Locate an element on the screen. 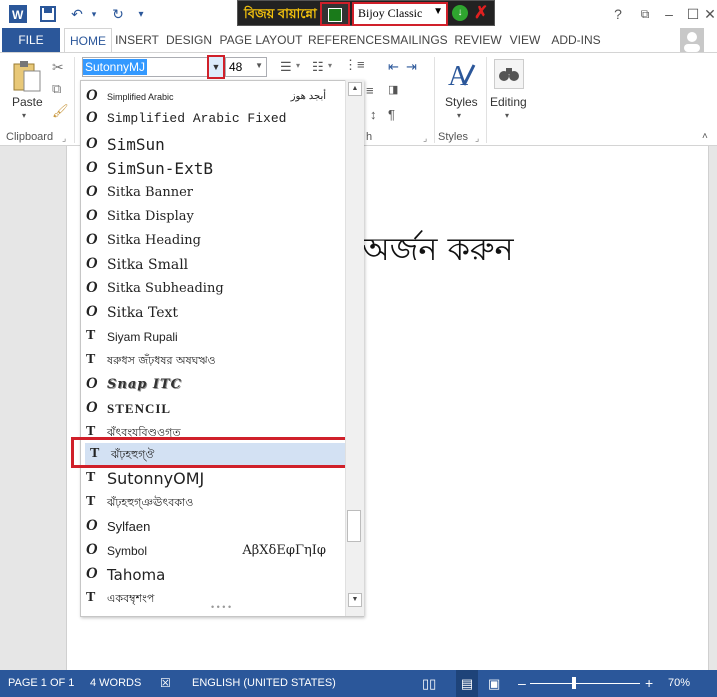  tab-review: REVIEW is located at coordinates (478, 40).